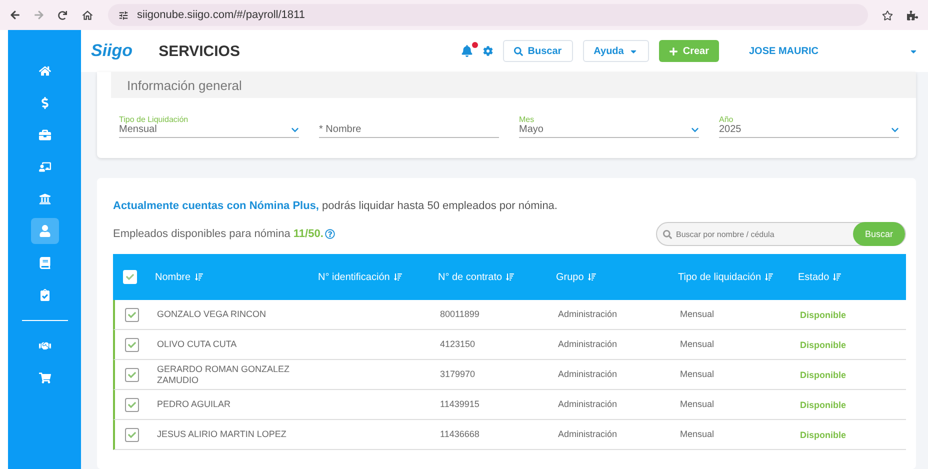 The height and width of the screenshot is (469, 928). I want to click on star-icon, so click(887, 15).